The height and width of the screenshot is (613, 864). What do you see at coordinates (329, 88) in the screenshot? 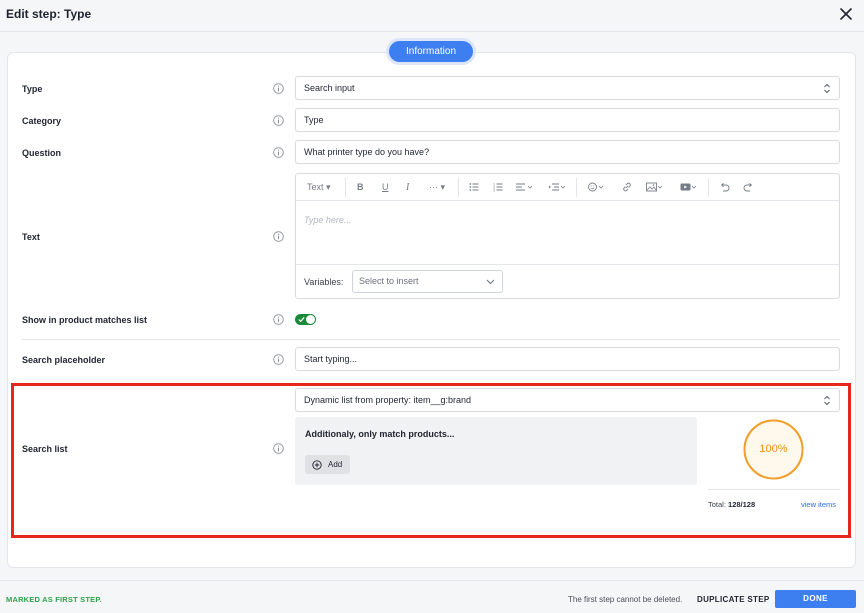
I see `type-select-value: Search input` at bounding box center [329, 88].